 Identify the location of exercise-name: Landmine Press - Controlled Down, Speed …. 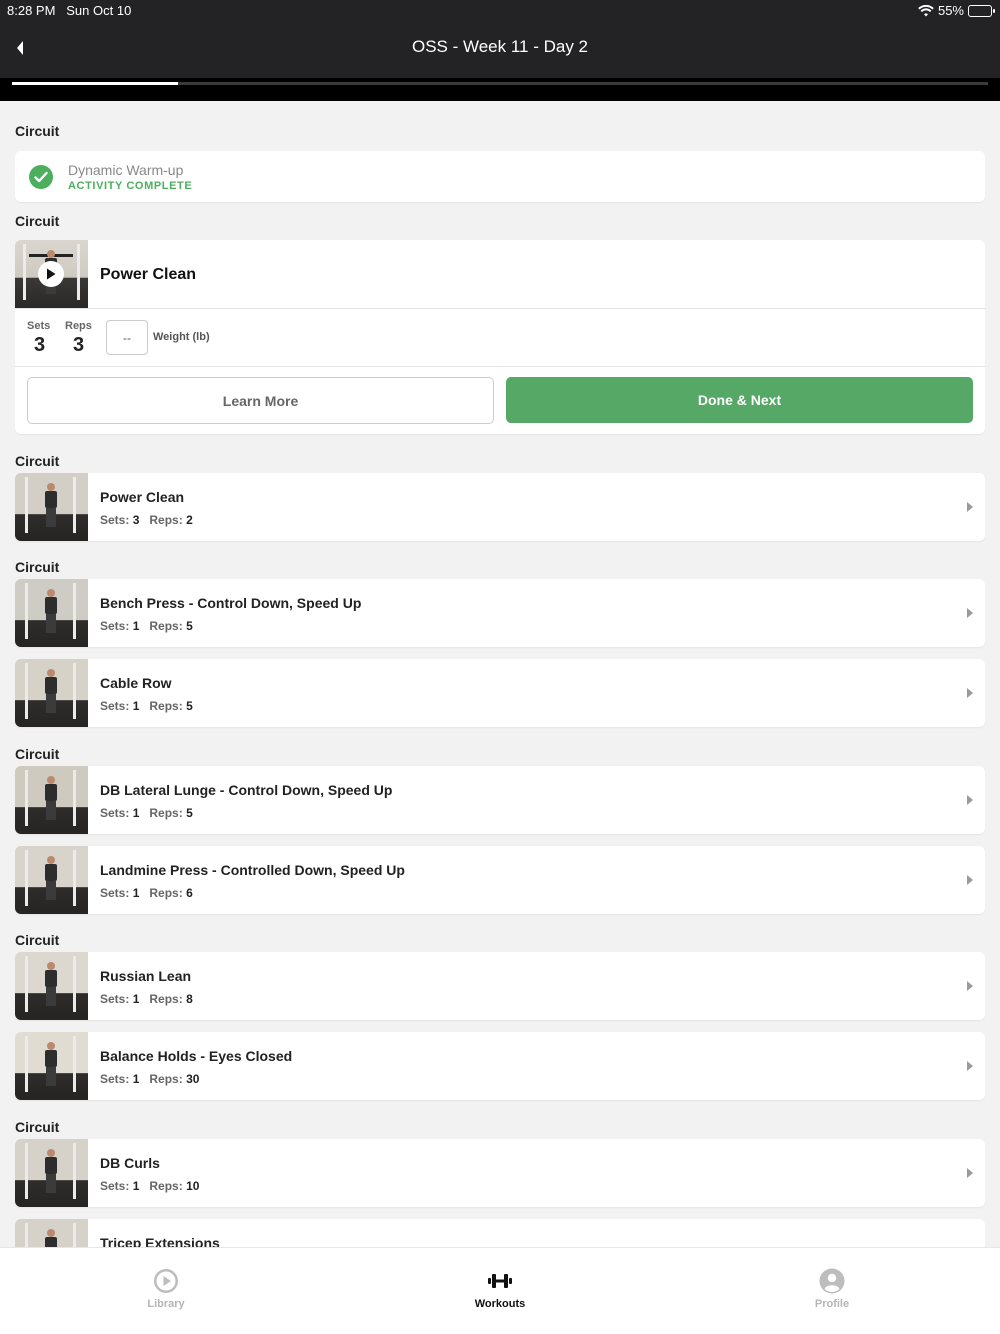
(252, 870).